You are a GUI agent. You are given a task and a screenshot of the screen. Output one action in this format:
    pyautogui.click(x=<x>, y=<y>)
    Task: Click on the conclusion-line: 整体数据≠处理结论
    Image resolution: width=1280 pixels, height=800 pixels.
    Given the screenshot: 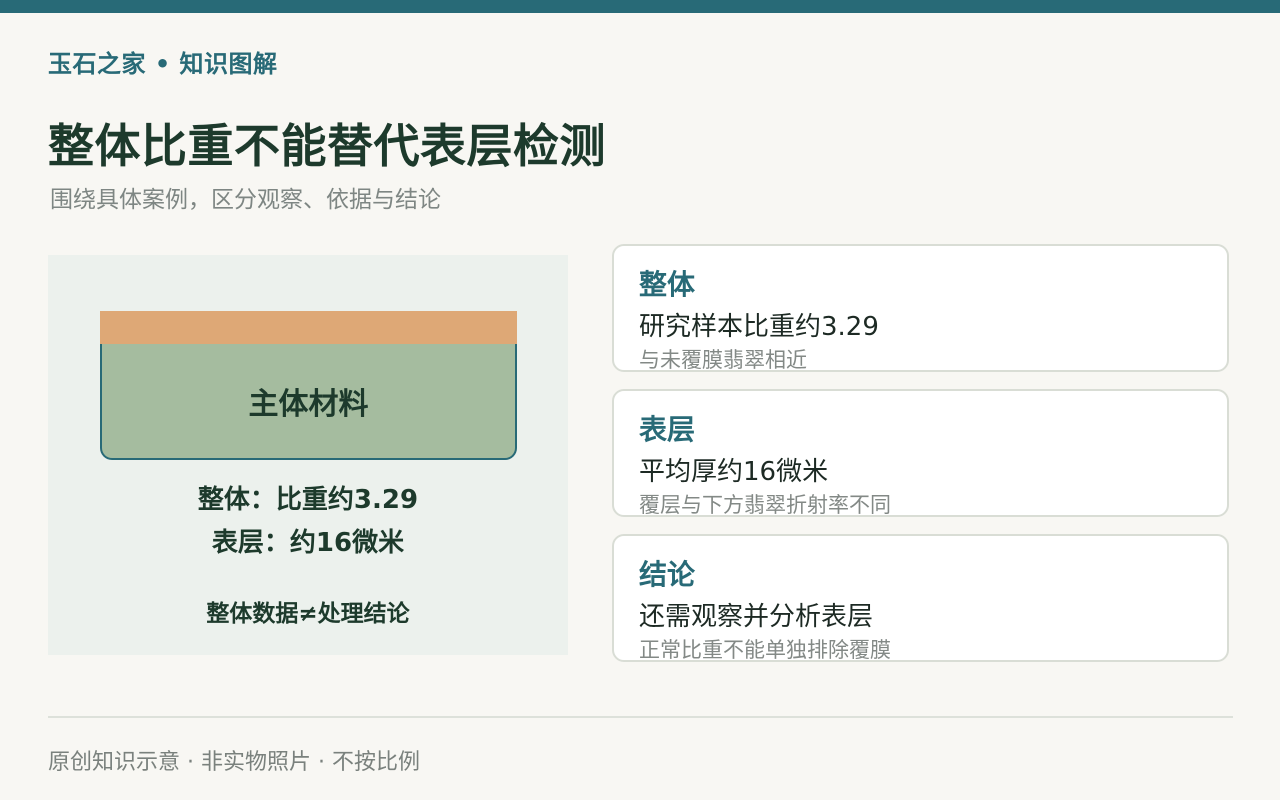 What is the action you would take?
    pyautogui.click(x=308, y=614)
    